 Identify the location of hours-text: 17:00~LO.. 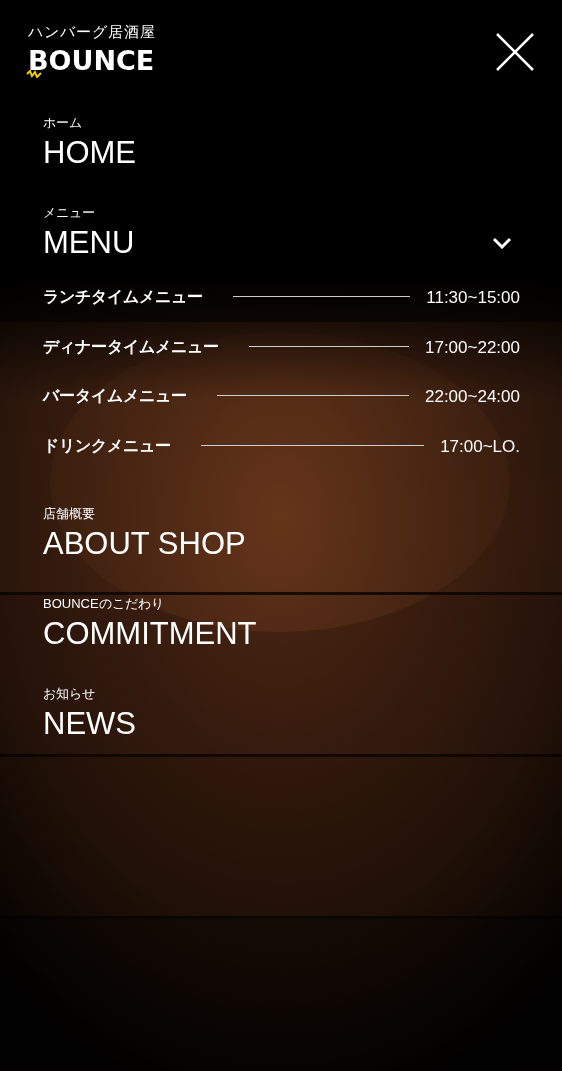
(480, 446).